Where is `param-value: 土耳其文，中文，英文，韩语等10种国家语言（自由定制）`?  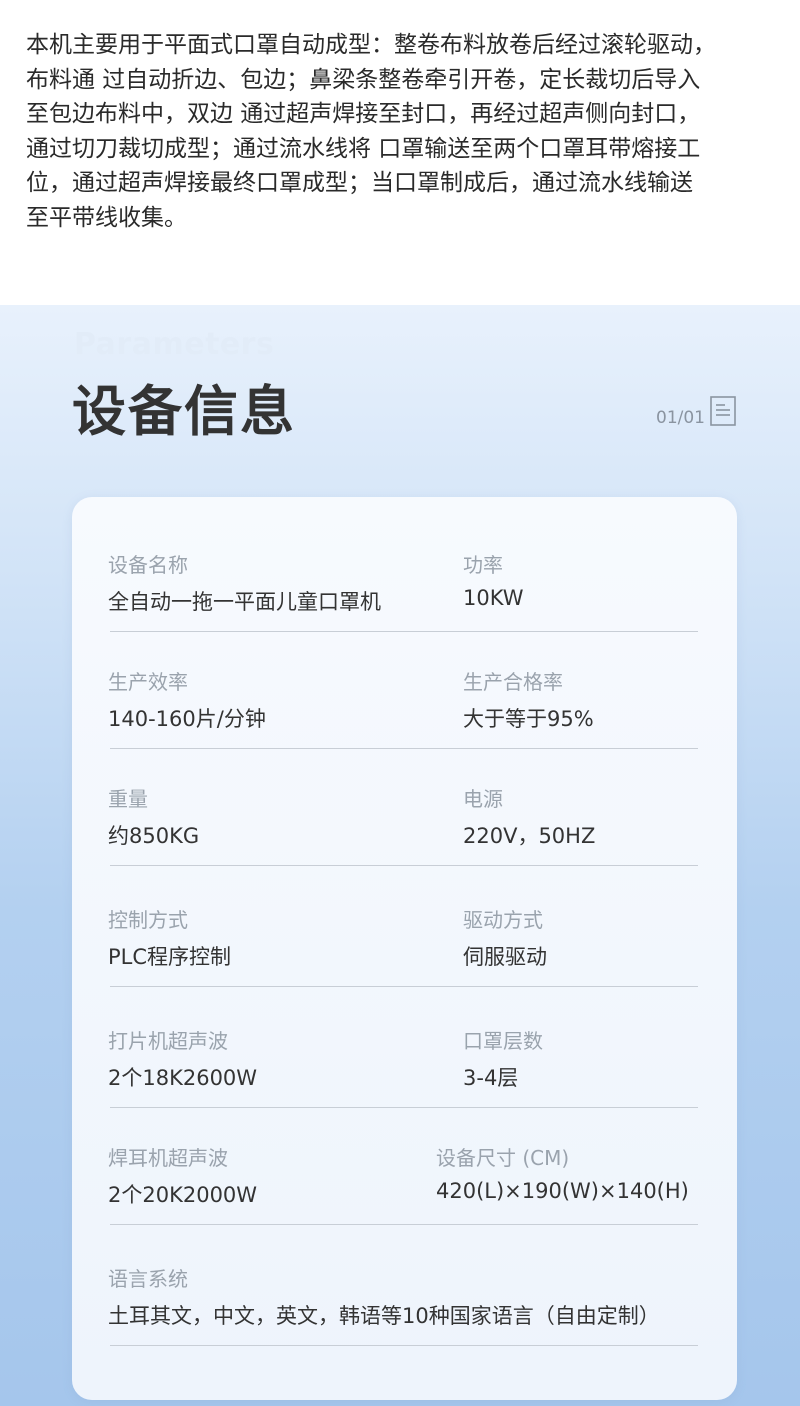 param-value: 土耳其文，中文，英文，韩语等10种国家语言（自由定制） is located at coordinates (384, 1316).